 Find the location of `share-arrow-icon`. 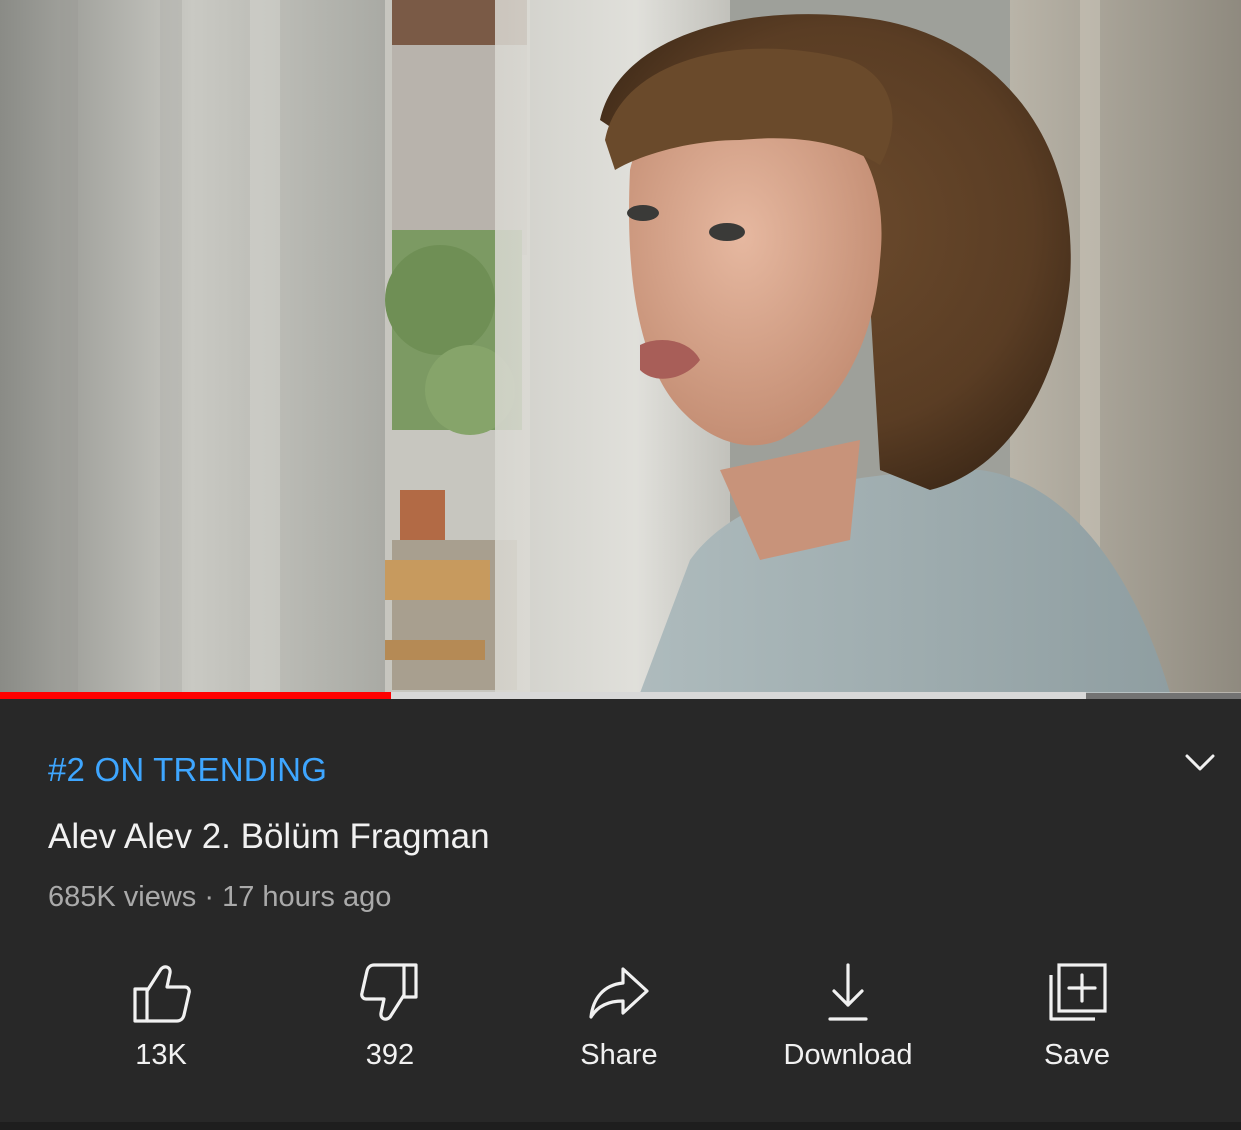

share-arrow-icon is located at coordinates (619, 993).